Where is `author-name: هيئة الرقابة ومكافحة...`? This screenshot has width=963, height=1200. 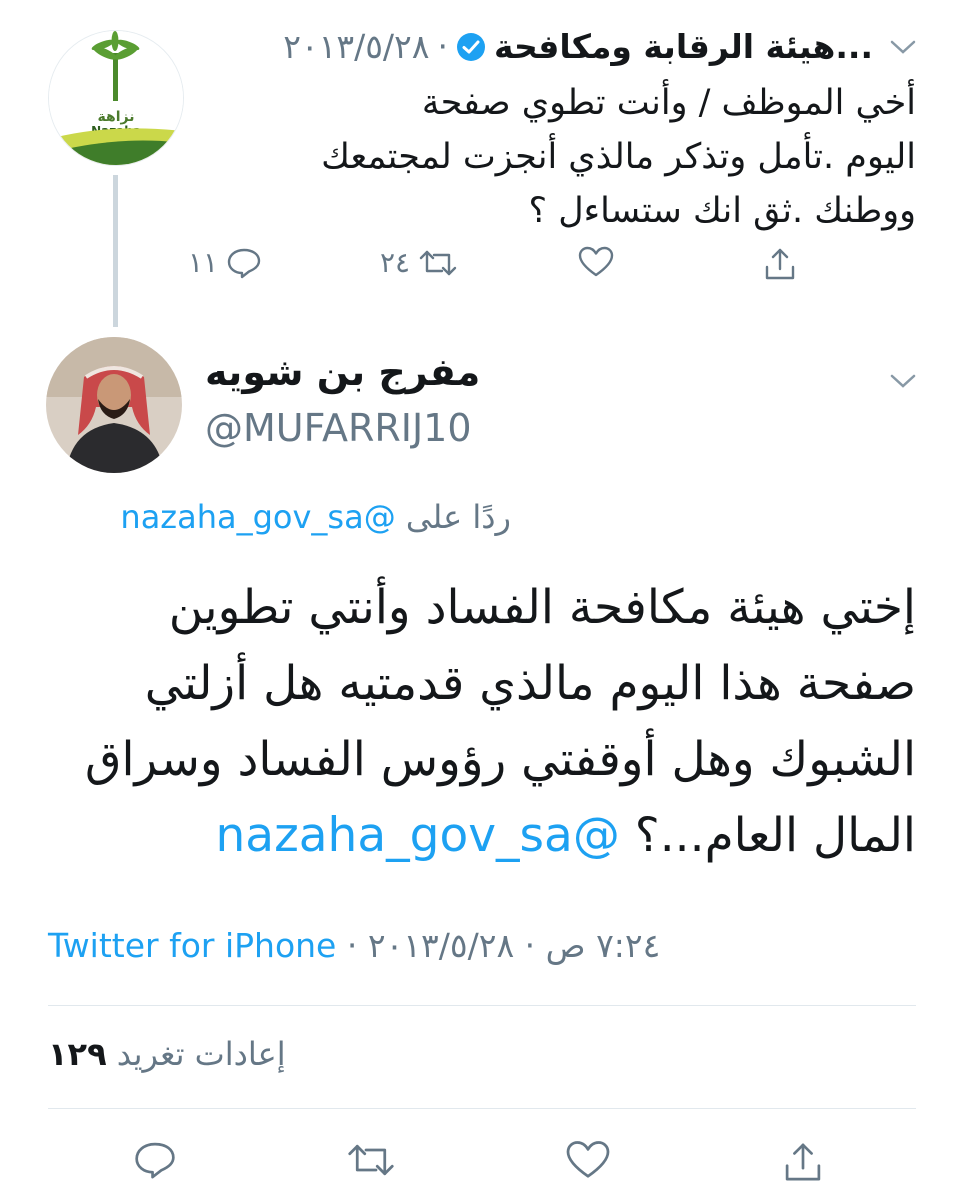 author-name: هيئة الرقابة ومكافحة... is located at coordinates (683, 47).